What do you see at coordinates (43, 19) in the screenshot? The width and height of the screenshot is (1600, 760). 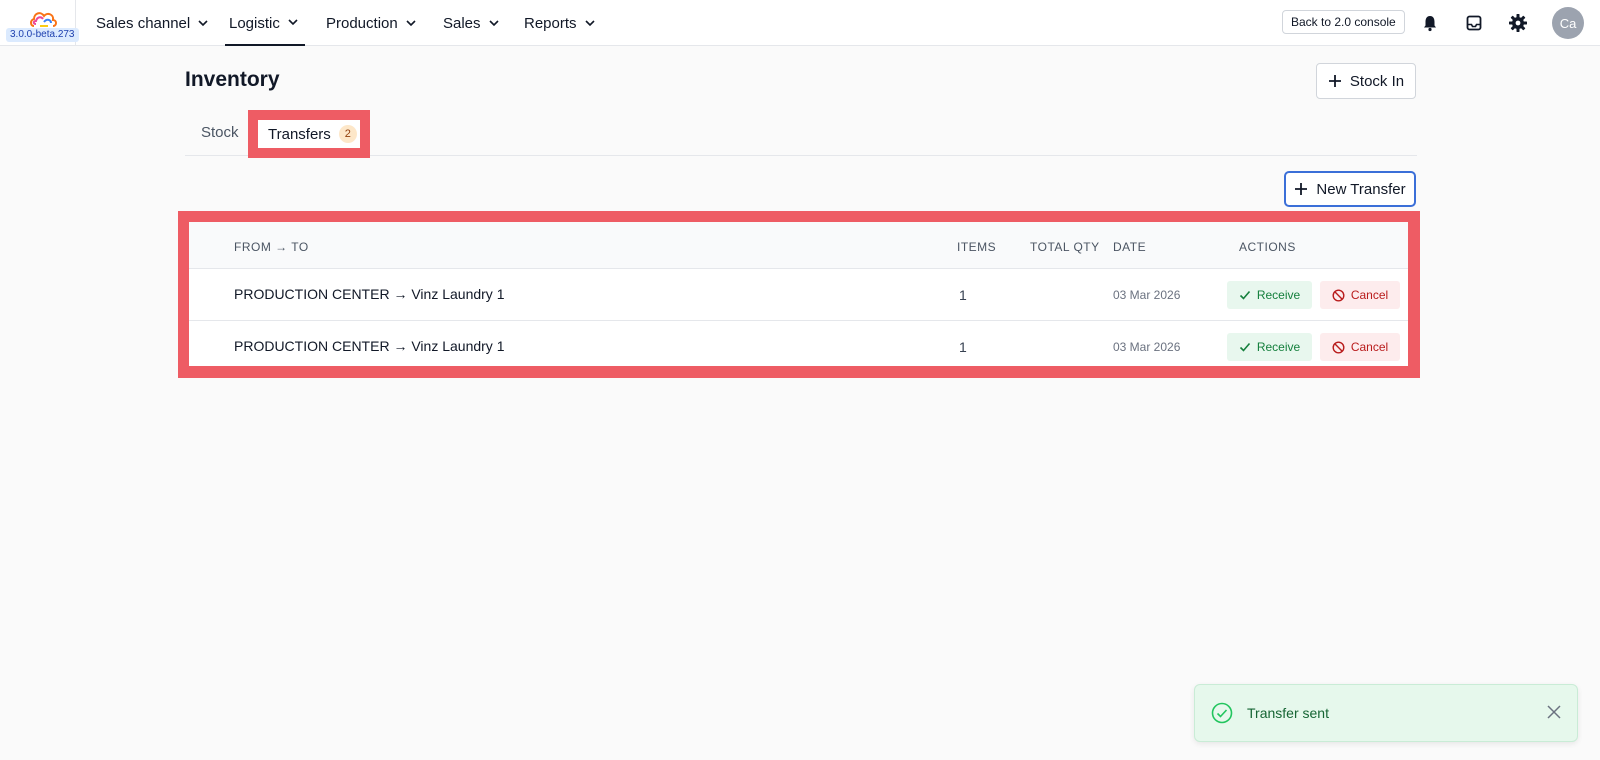 I see `cloud-logo-icon` at bounding box center [43, 19].